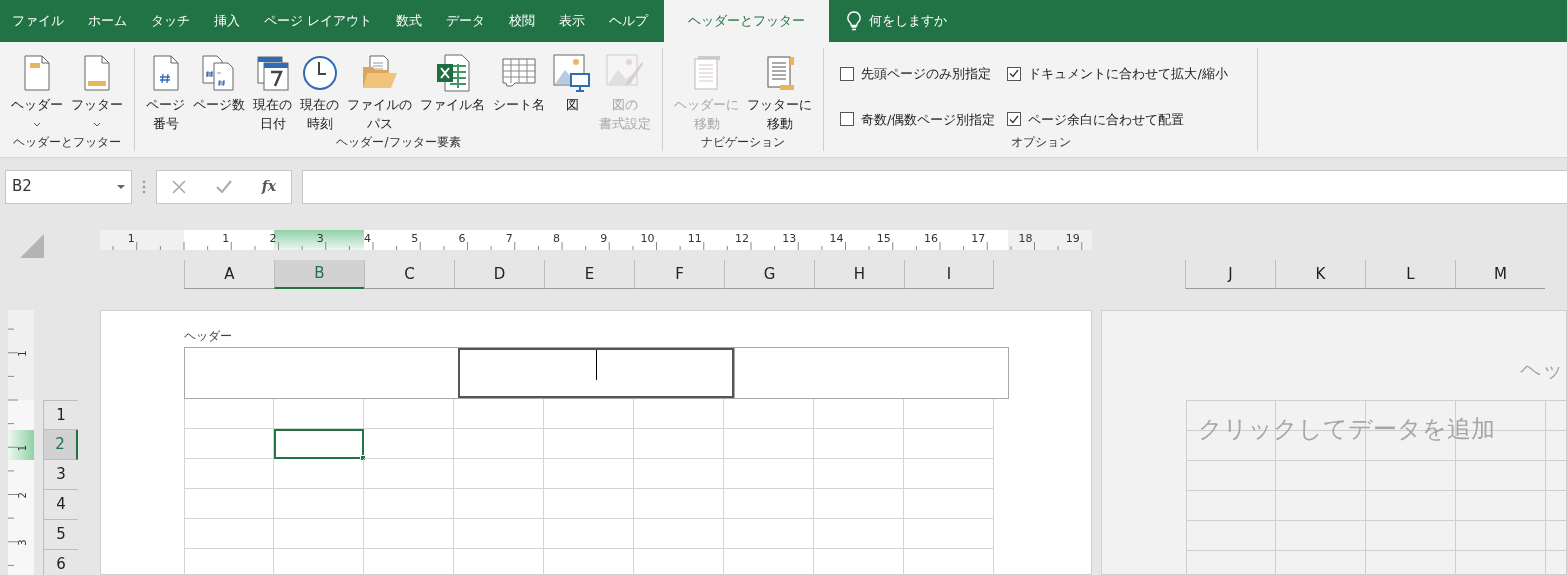 Image resolution: width=1567 pixels, height=575 pixels. I want to click on active-cell, so click(319, 444).